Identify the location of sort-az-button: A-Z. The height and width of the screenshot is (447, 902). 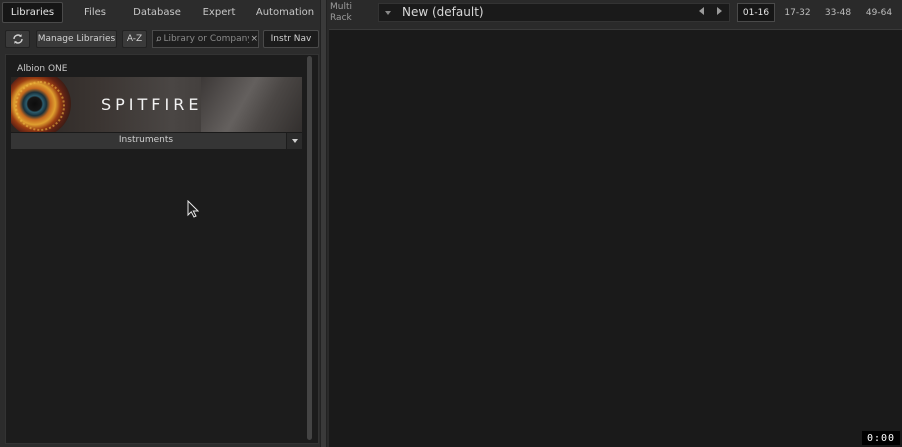
(134, 39).